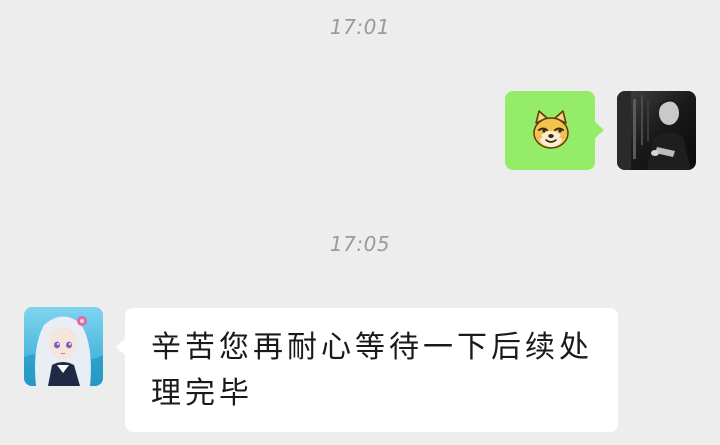  What do you see at coordinates (551, 130) in the screenshot?
I see `doge-emoji-icon` at bounding box center [551, 130].